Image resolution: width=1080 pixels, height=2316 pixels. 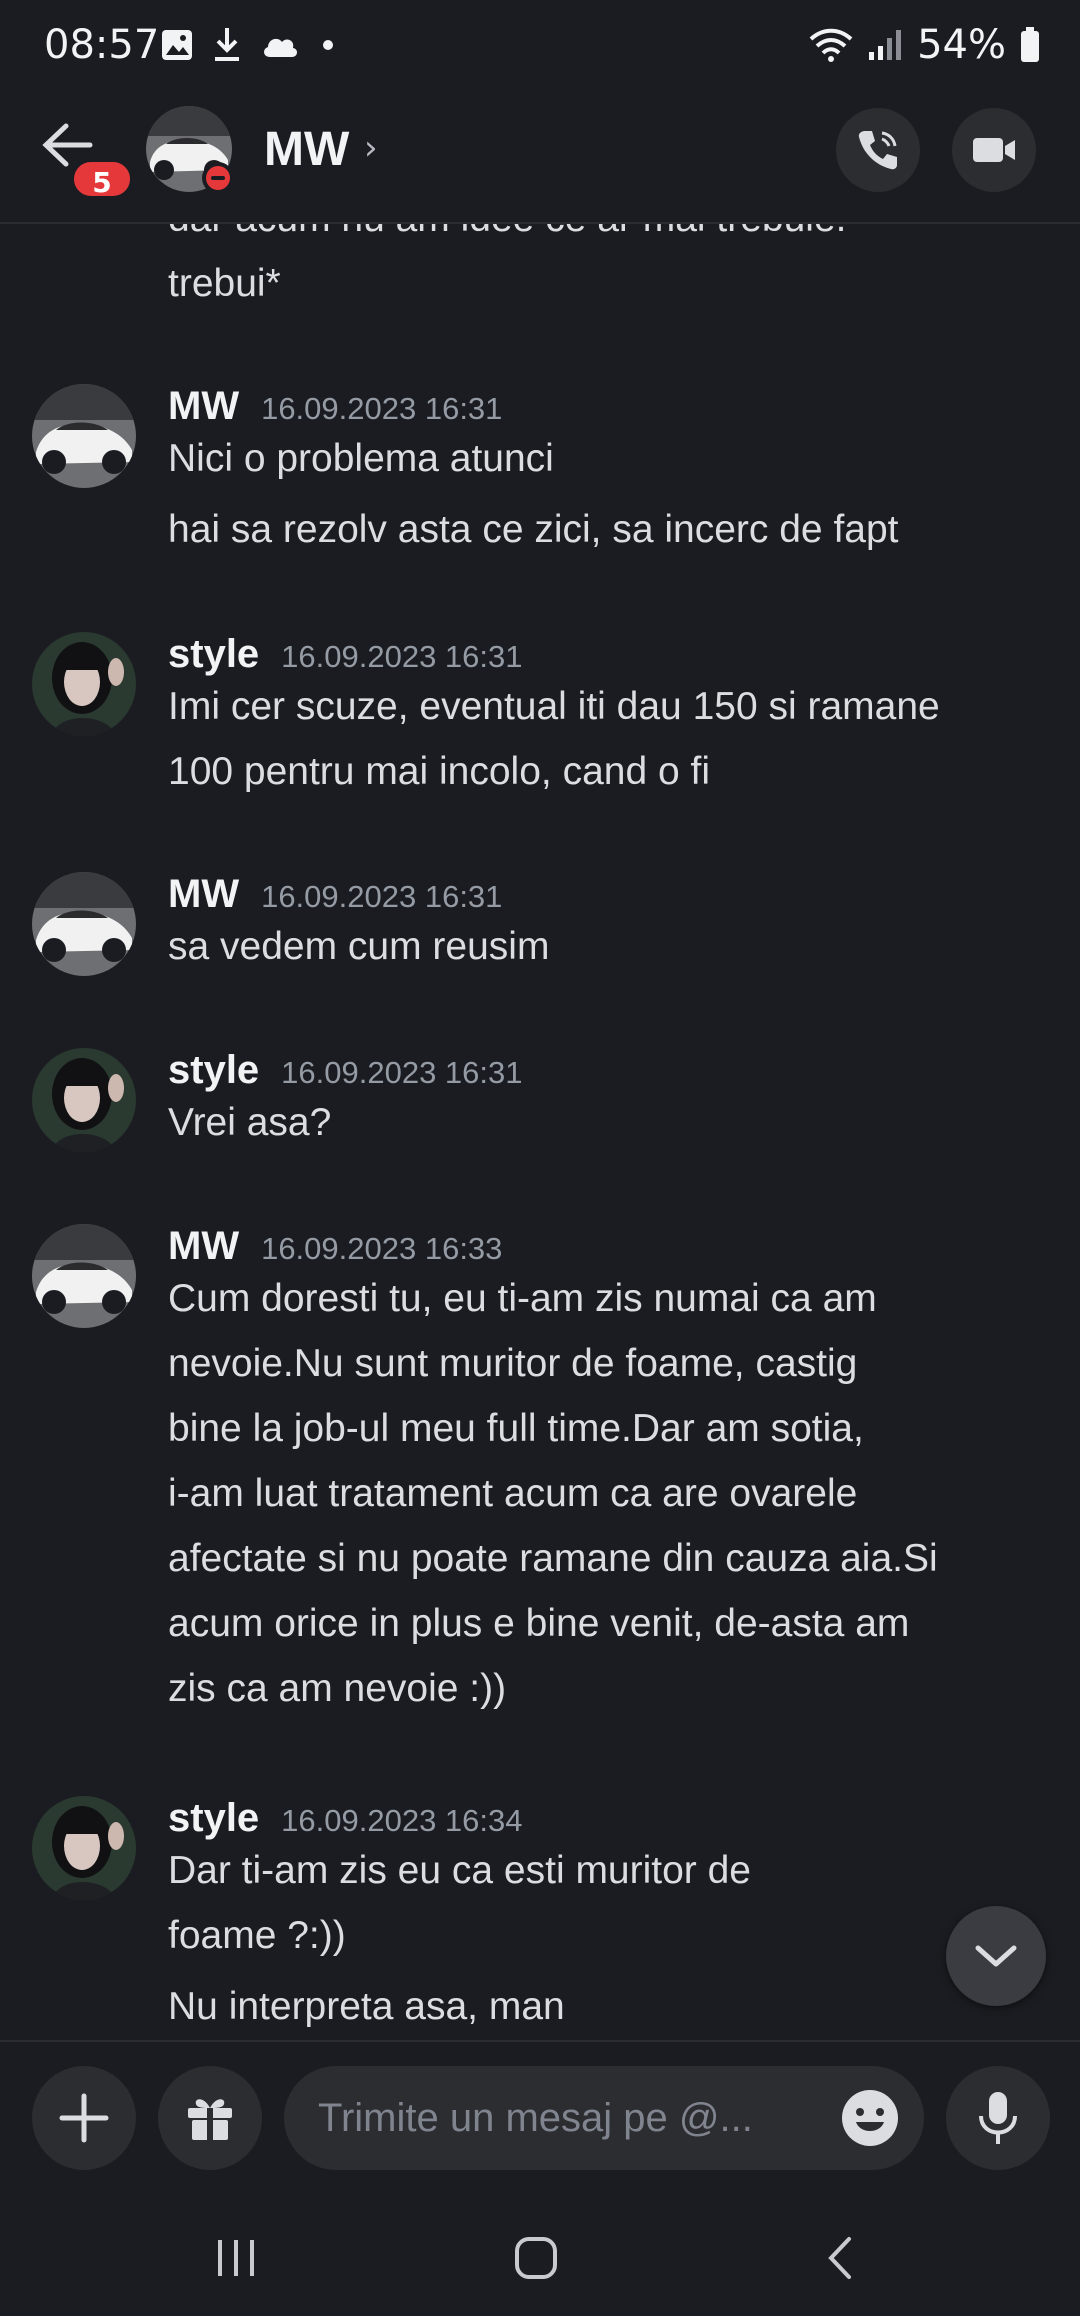 I want to click on message-line: trebui*, so click(x=224, y=283).